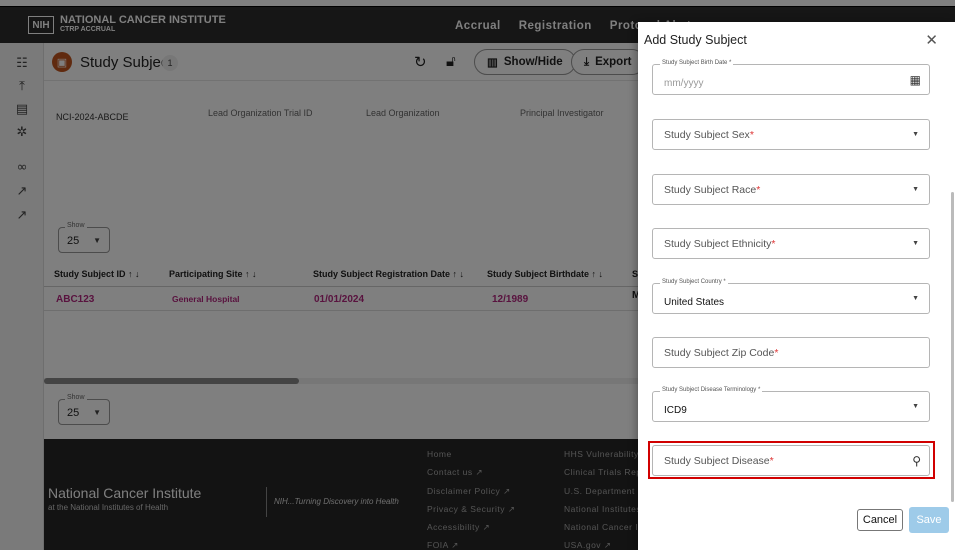 Image resolution: width=955 pixels, height=550 pixels. I want to click on birth-date-label: Study Subject Birth Date *, so click(697, 63).